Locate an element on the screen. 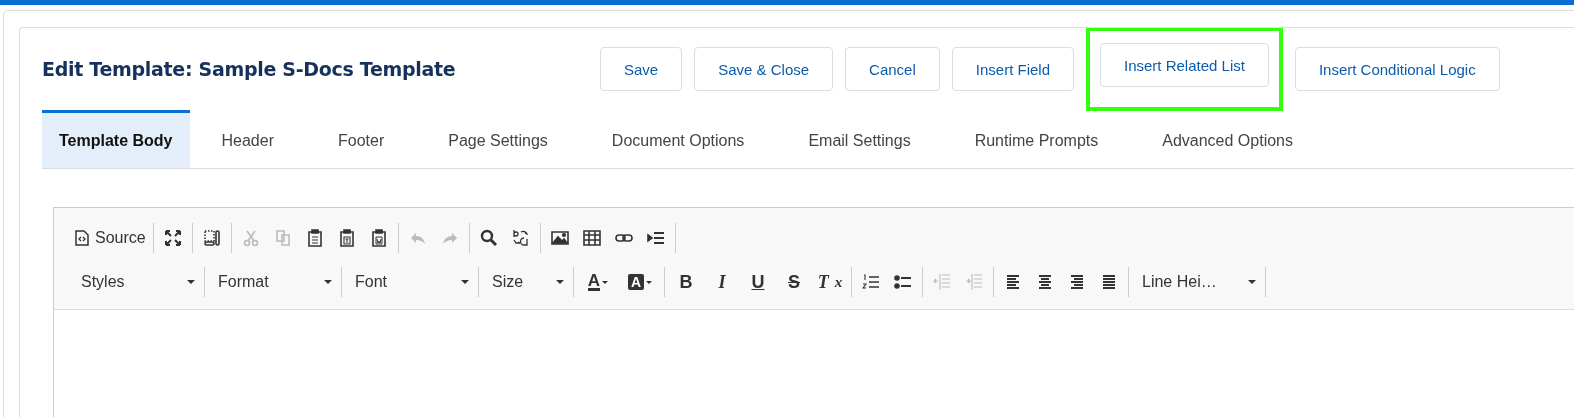  format-button: B is located at coordinates (686, 282).